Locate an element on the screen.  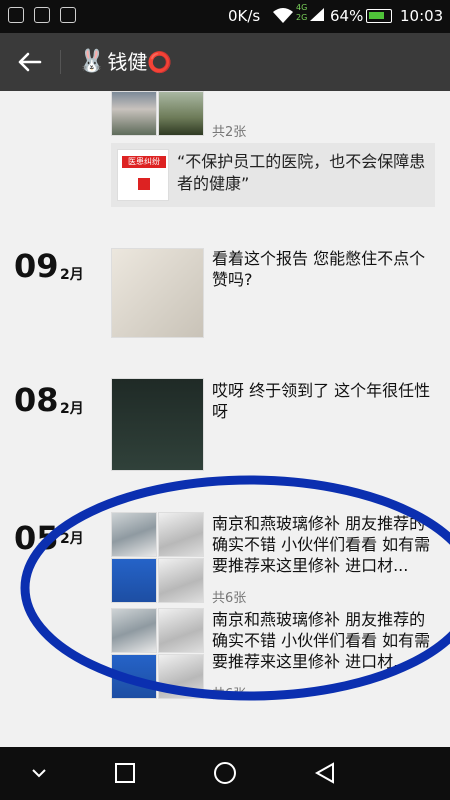
shared-article-card: 医患纠纷 “不保护员工的医院，也不会保障患者的健康” is located at coordinates (273, 175).